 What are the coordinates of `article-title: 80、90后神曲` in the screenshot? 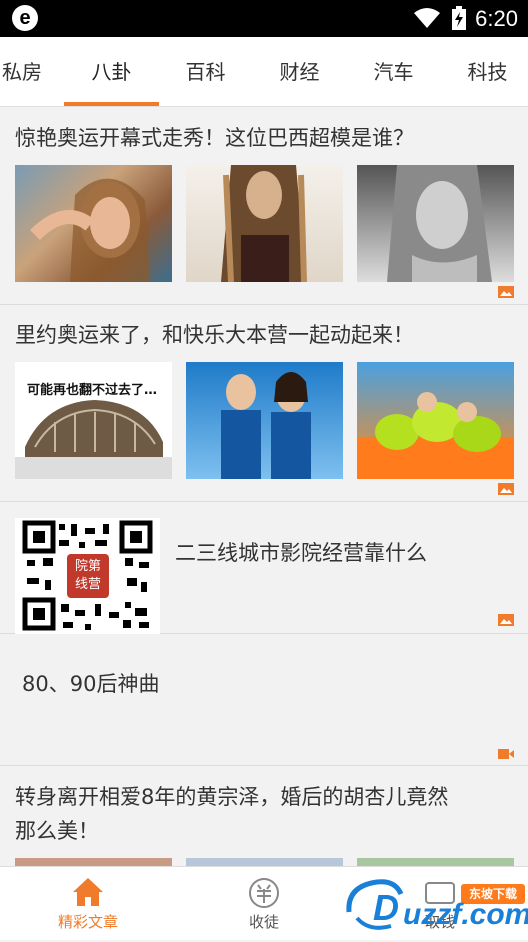 It's located at (90, 684).